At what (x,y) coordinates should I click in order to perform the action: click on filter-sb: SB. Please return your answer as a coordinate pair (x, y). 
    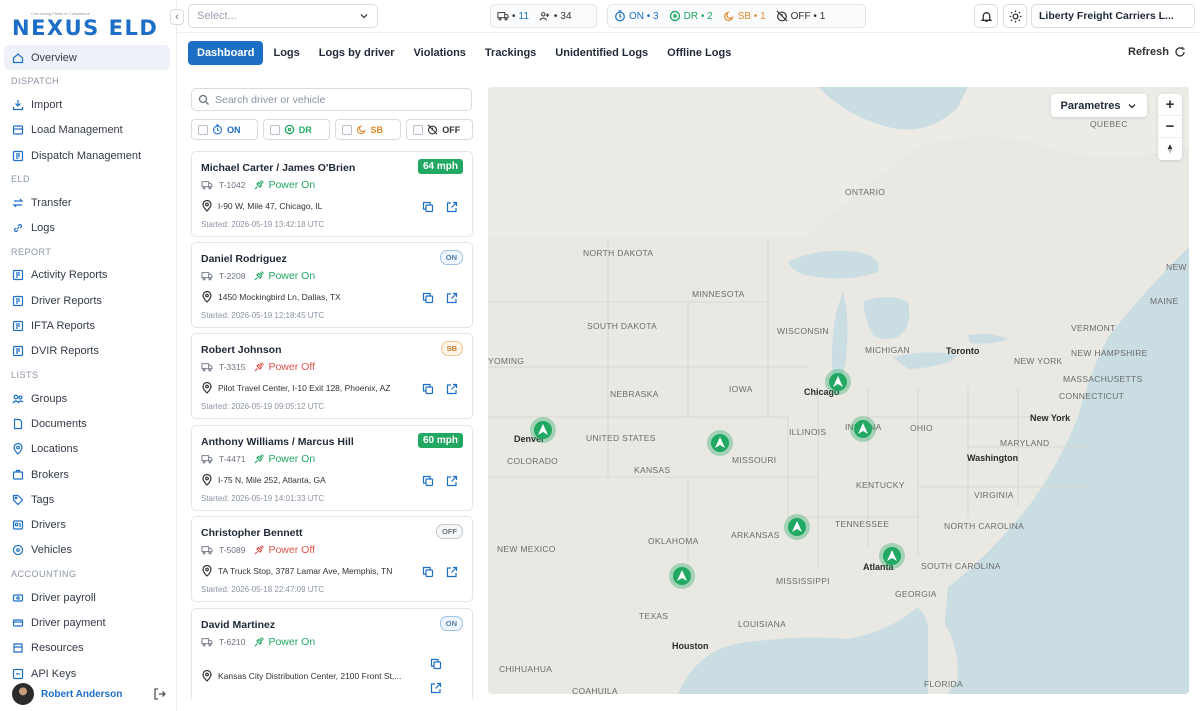
    Looking at the image, I should click on (368, 129).